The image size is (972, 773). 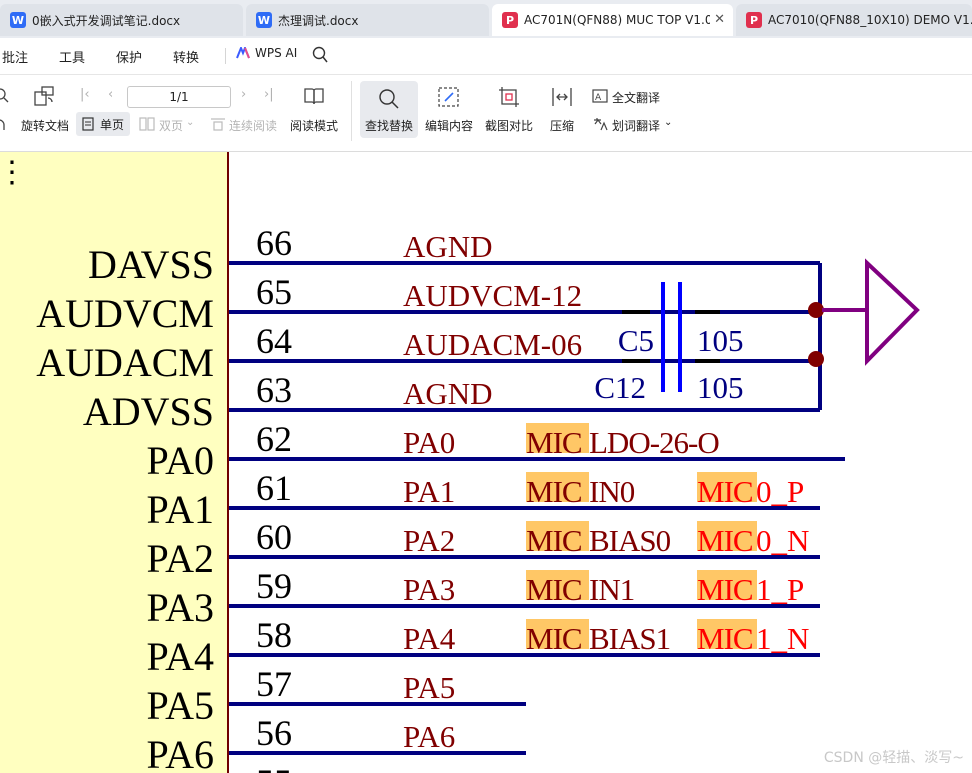 What do you see at coordinates (892, 312) in the screenshot?
I see `ground-symbol` at bounding box center [892, 312].